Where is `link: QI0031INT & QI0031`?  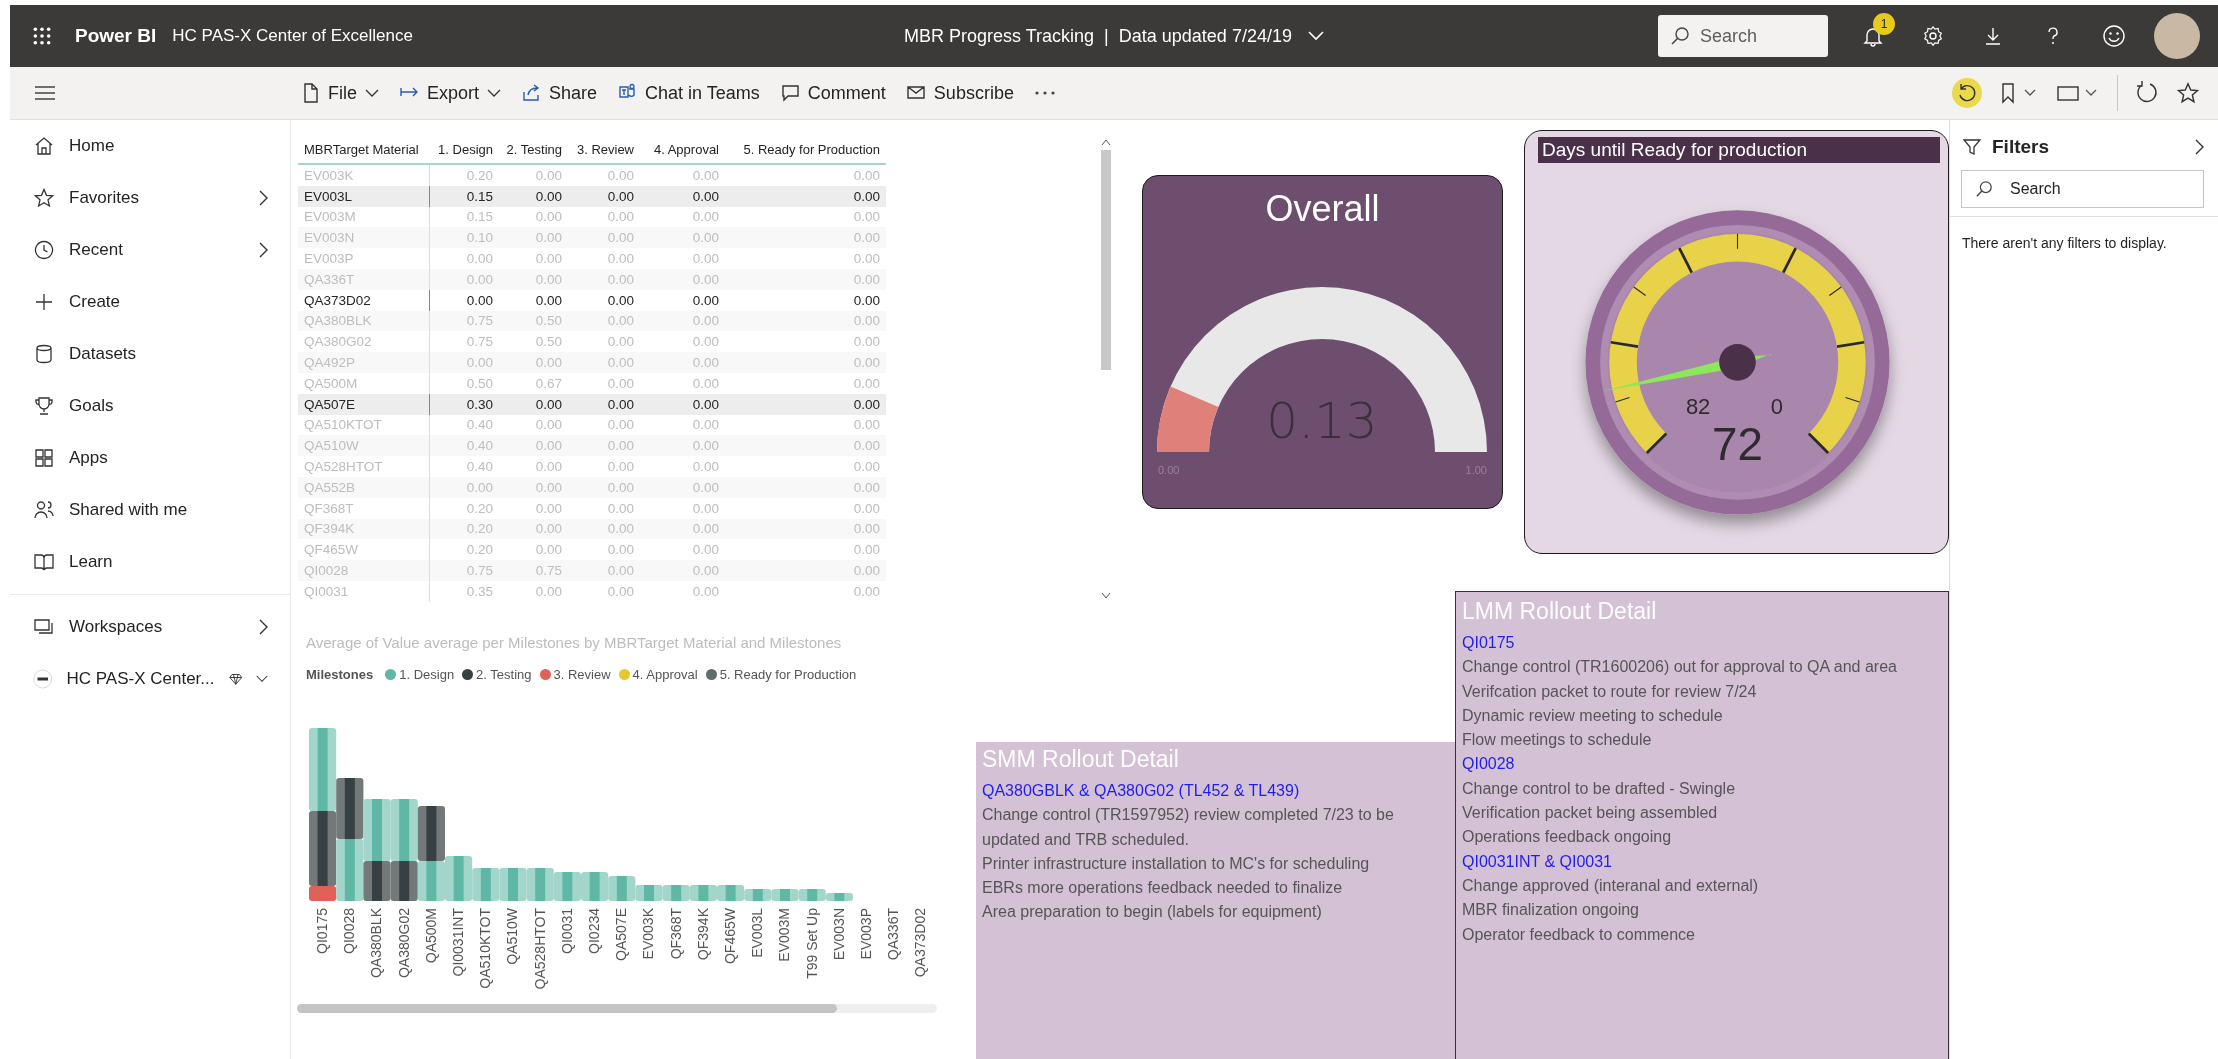 link: QI0031INT & QI0031 is located at coordinates (1702, 861).